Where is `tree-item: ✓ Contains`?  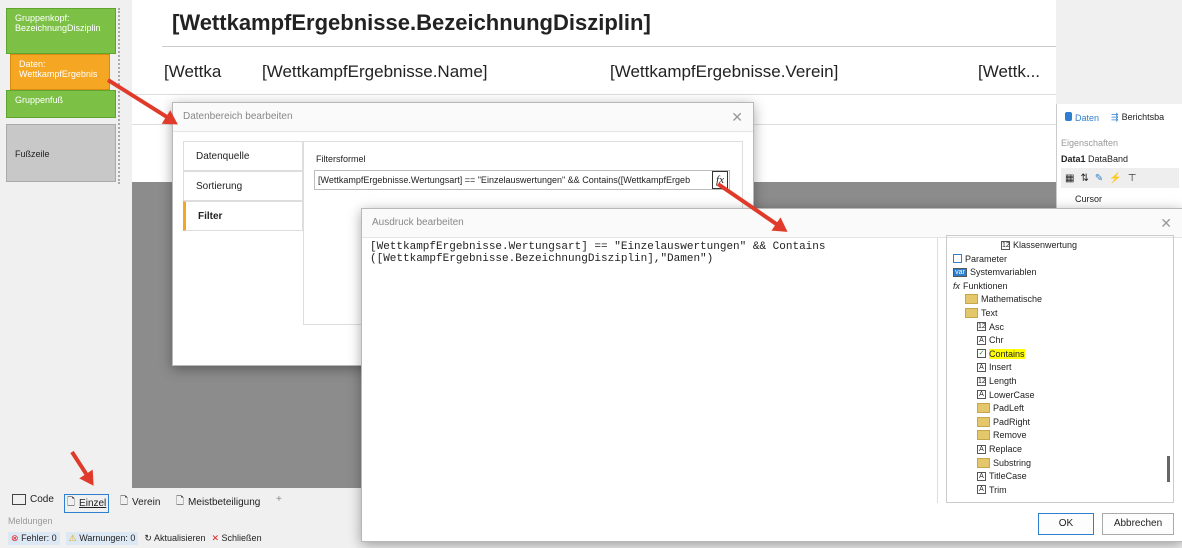 tree-item: ✓ Contains is located at coordinates (1001, 353).